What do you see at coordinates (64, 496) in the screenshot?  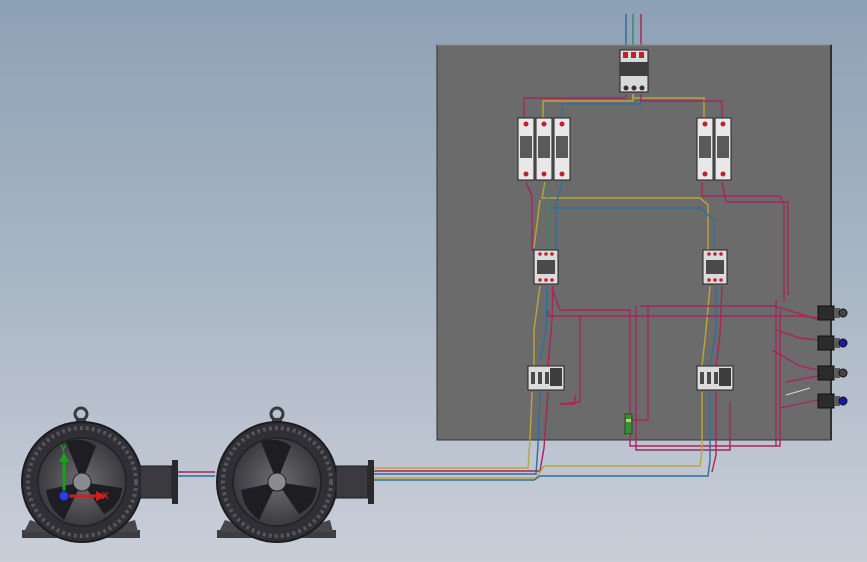 I see `z-axis-dot` at bounding box center [64, 496].